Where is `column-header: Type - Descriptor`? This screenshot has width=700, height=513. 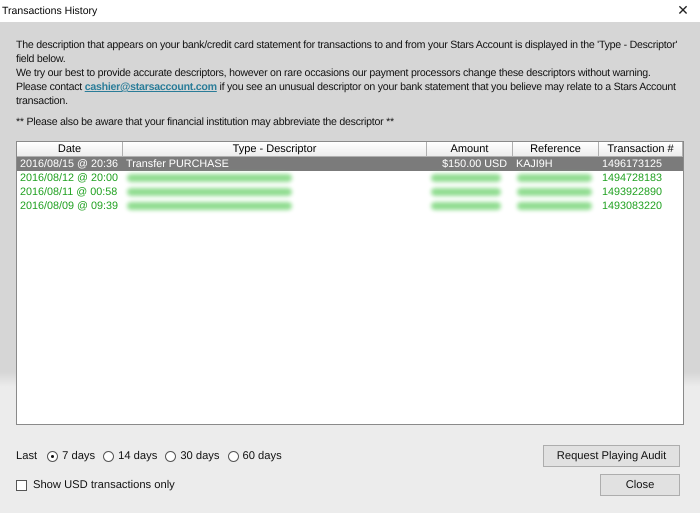 column-header: Type - Descriptor is located at coordinates (275, 149).